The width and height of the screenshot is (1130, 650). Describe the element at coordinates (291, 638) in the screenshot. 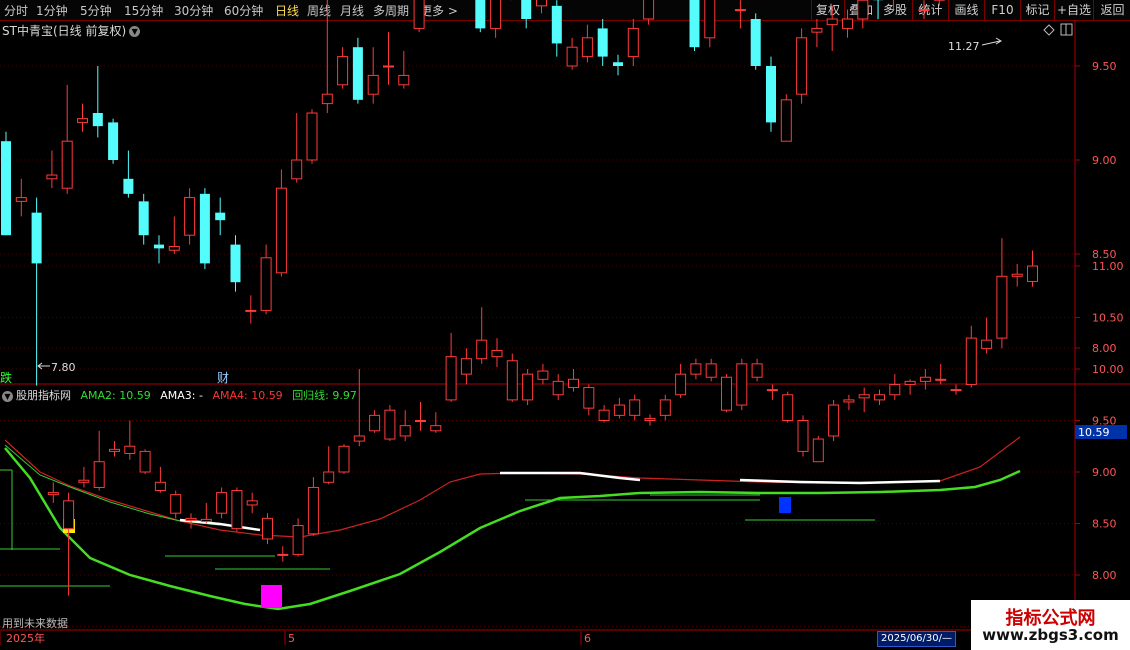

I see `time-label-may: 5` at that location.